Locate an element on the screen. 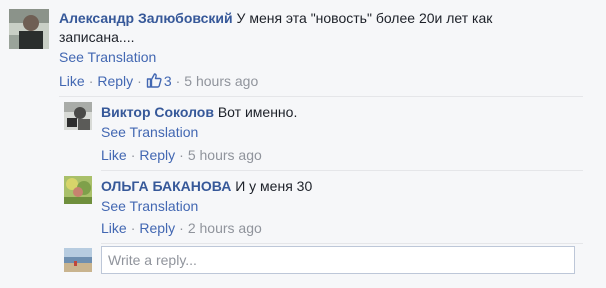  current-user-avatar is located at coordinates (78, 260).